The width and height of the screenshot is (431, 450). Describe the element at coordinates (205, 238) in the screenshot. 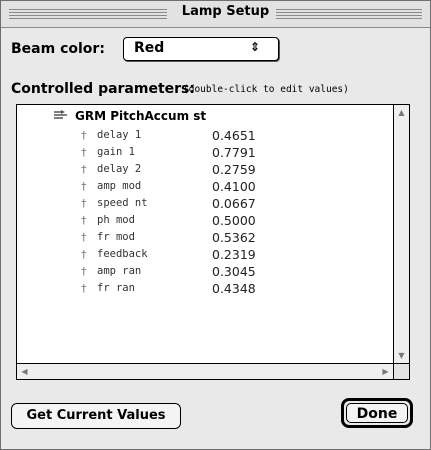

I see `parameter-row: † fr mod 0.5362` at that location.